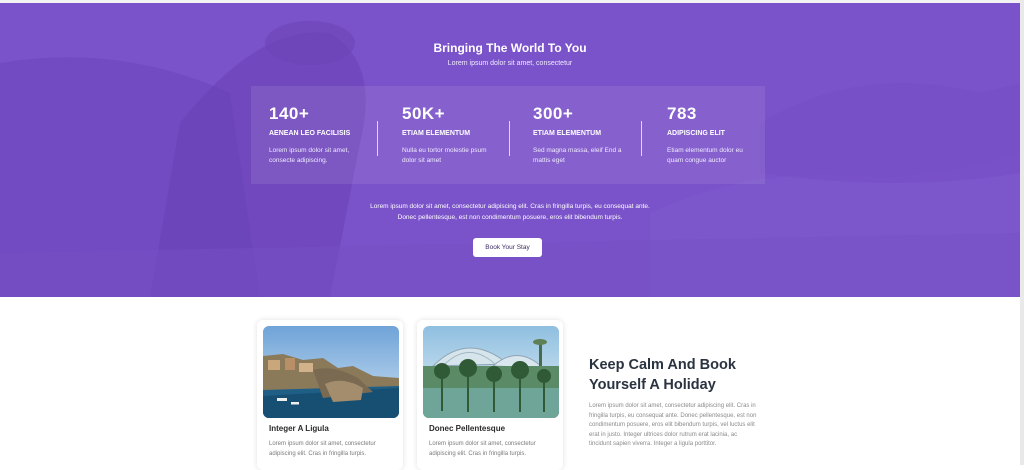 The height and width of the screenshot is (470, 1024). I want to click on section-heading: Keep Calm And Book Yourself A Holiday, so click(662, 375).